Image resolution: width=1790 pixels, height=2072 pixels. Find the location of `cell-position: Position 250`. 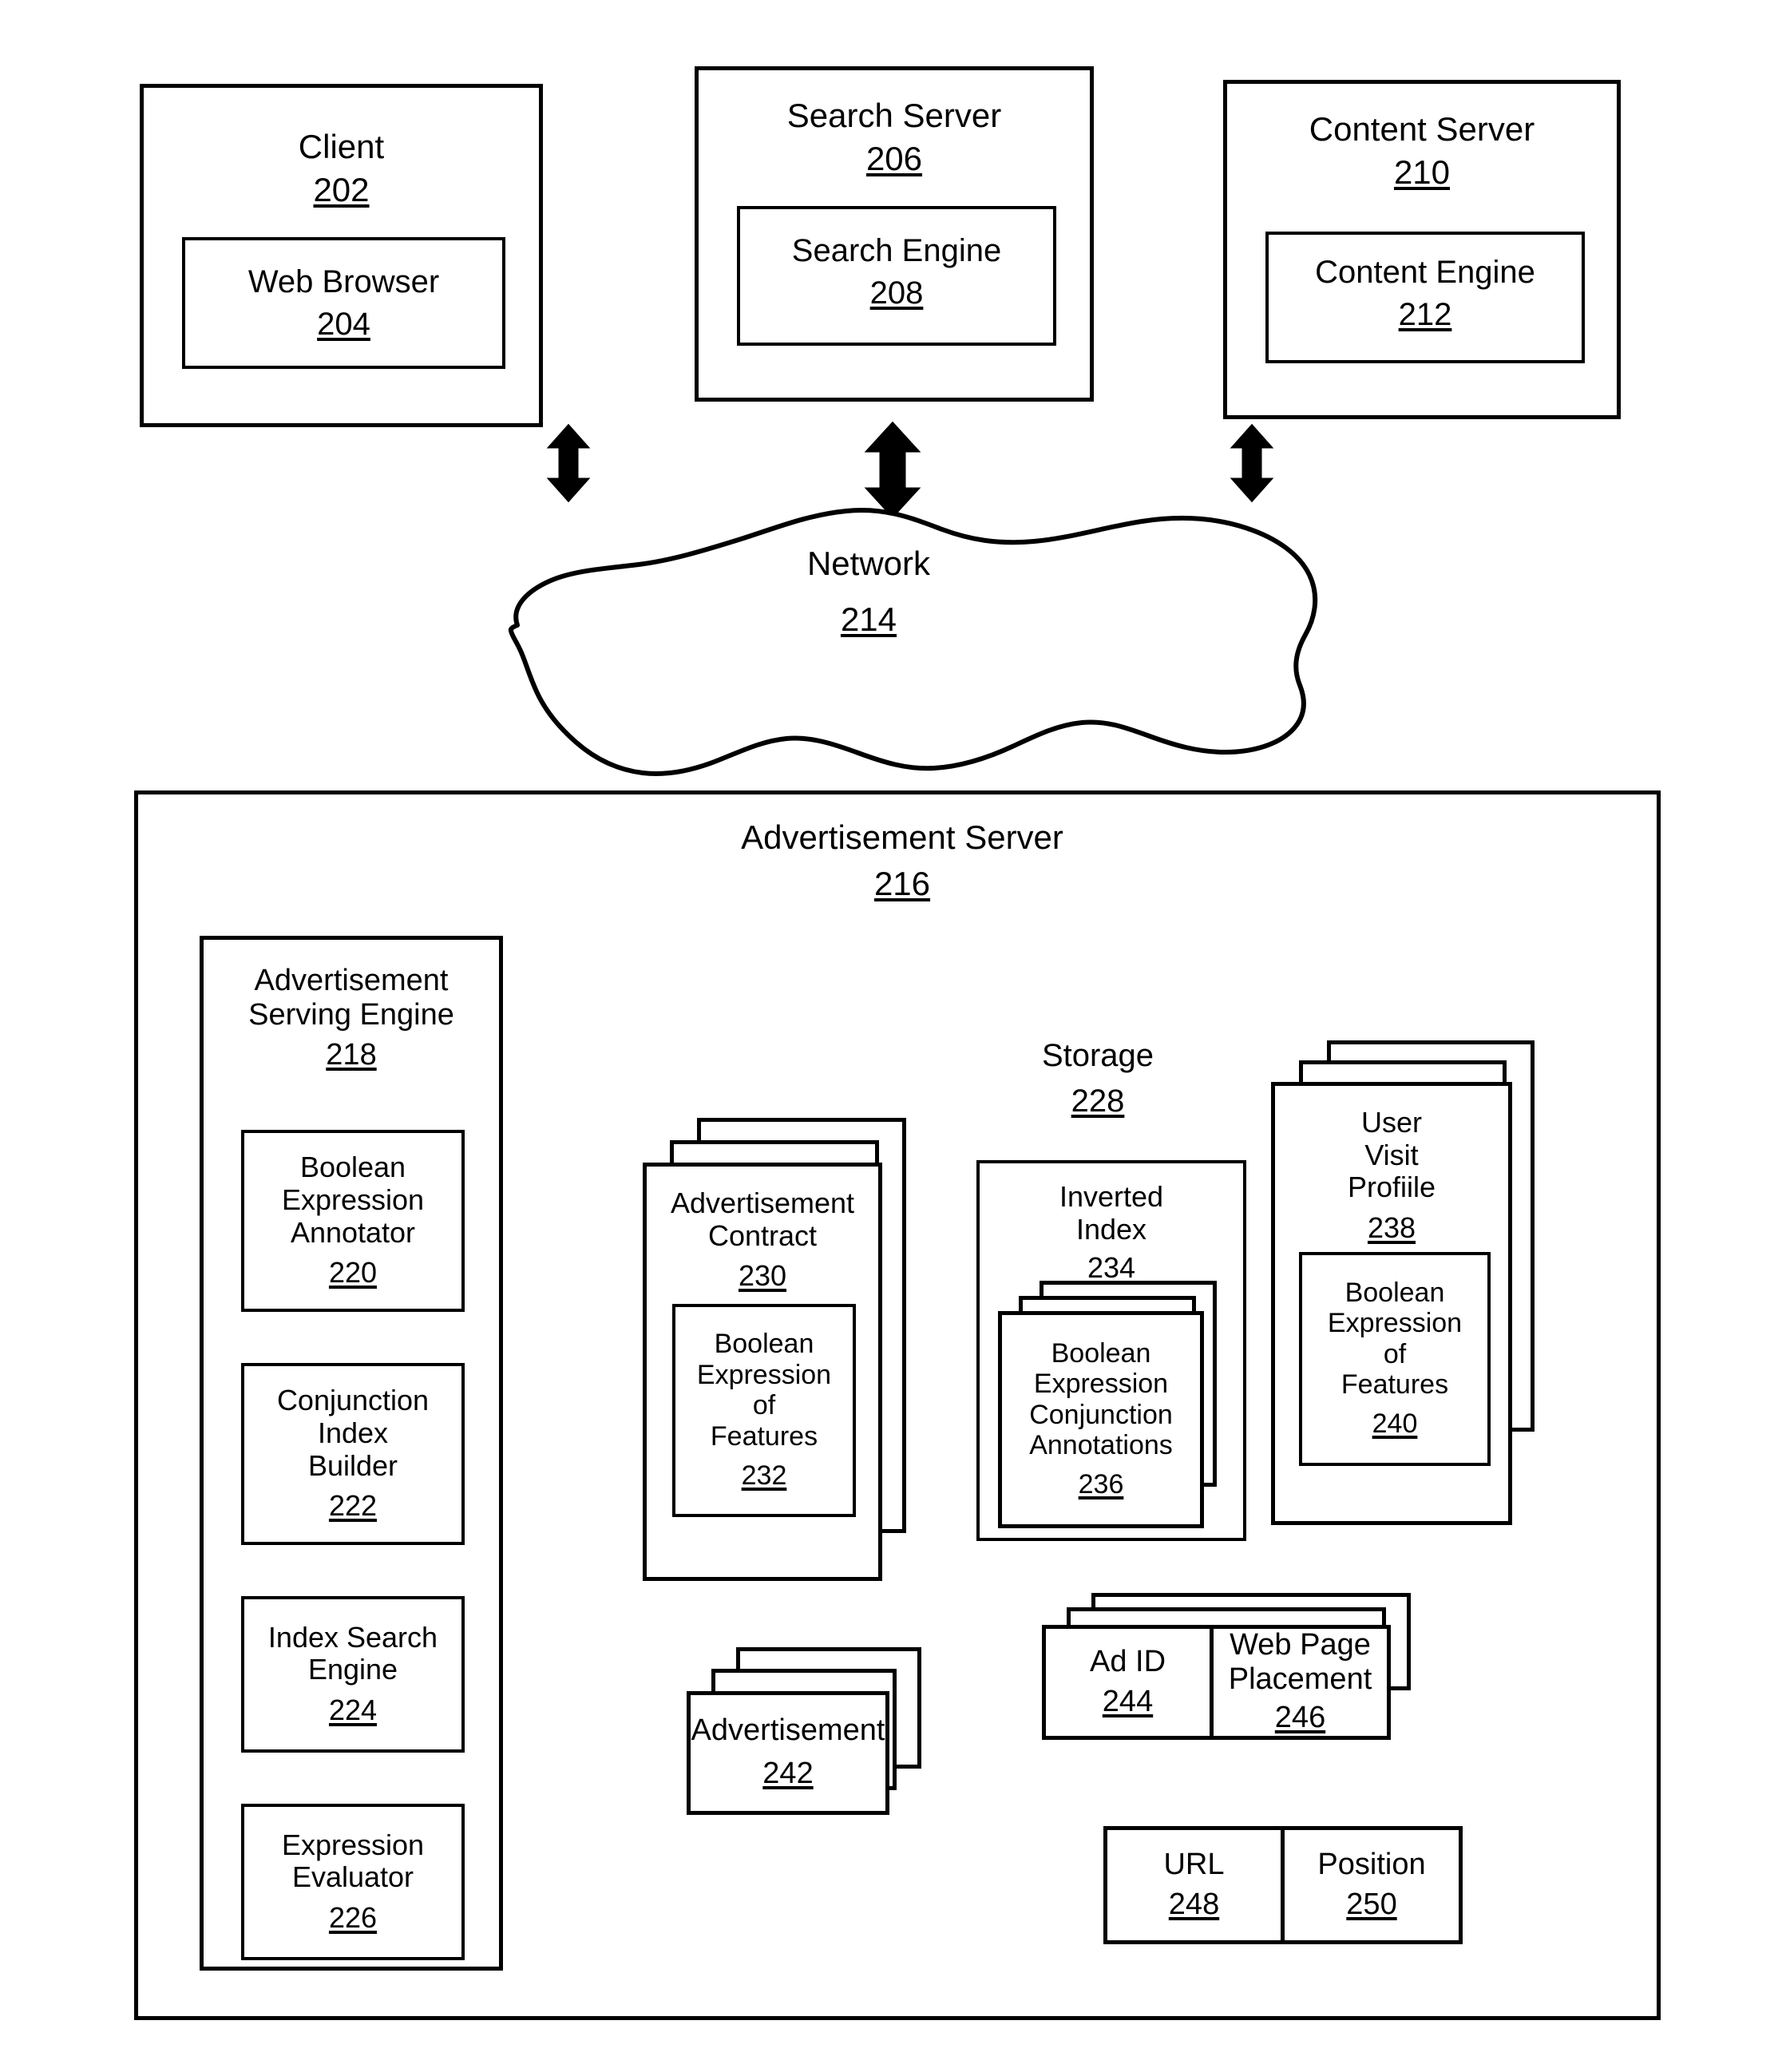

cell-position: Position 250 is located at coordinates (1372, 1885).